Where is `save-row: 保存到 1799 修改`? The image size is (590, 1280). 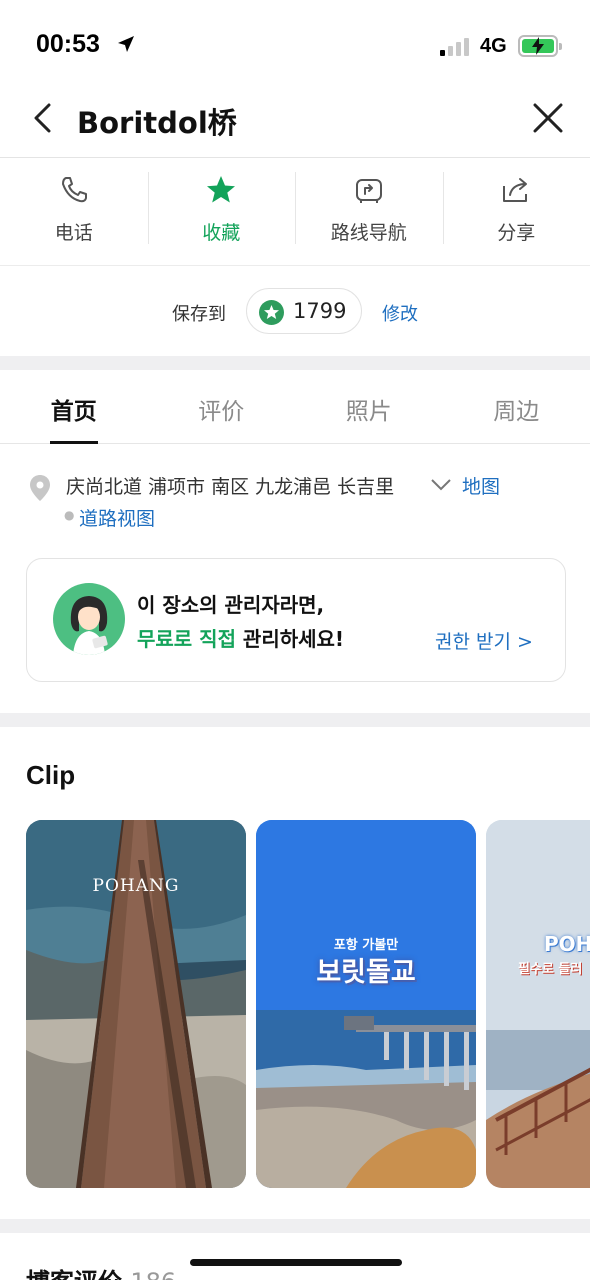 save-row: 保存到 1799 修改 is located at coordinates (295, 311).